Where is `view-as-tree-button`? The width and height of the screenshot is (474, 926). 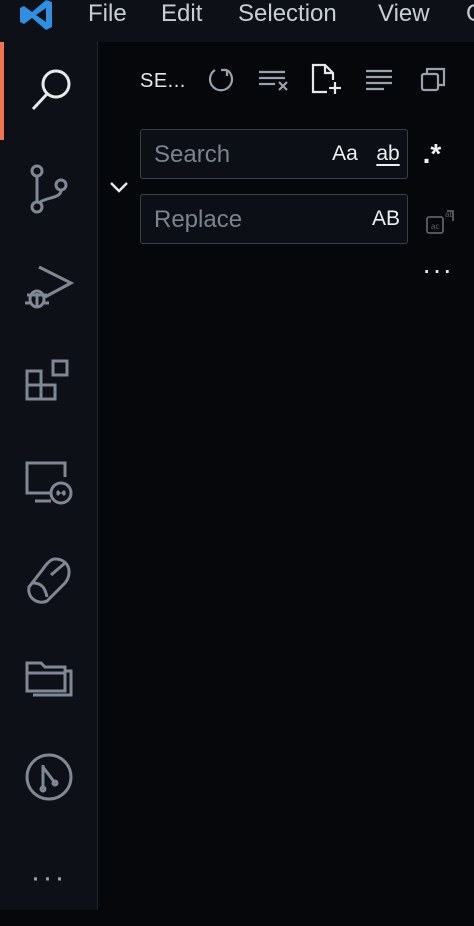 view-as-tree-button is located at coordinates (433, 79).